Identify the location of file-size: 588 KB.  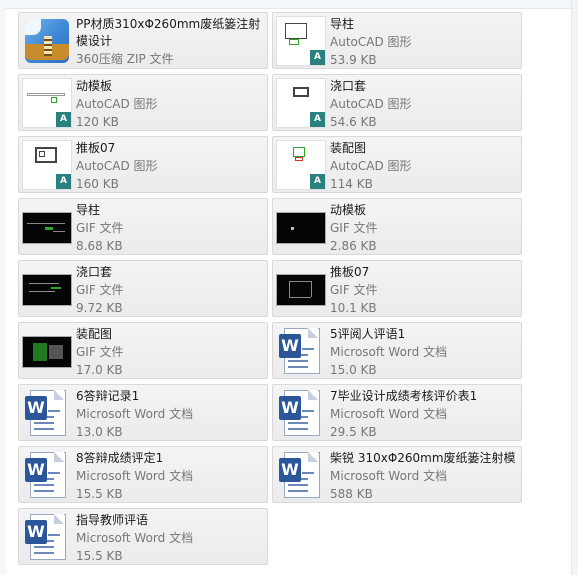
(351, 494).